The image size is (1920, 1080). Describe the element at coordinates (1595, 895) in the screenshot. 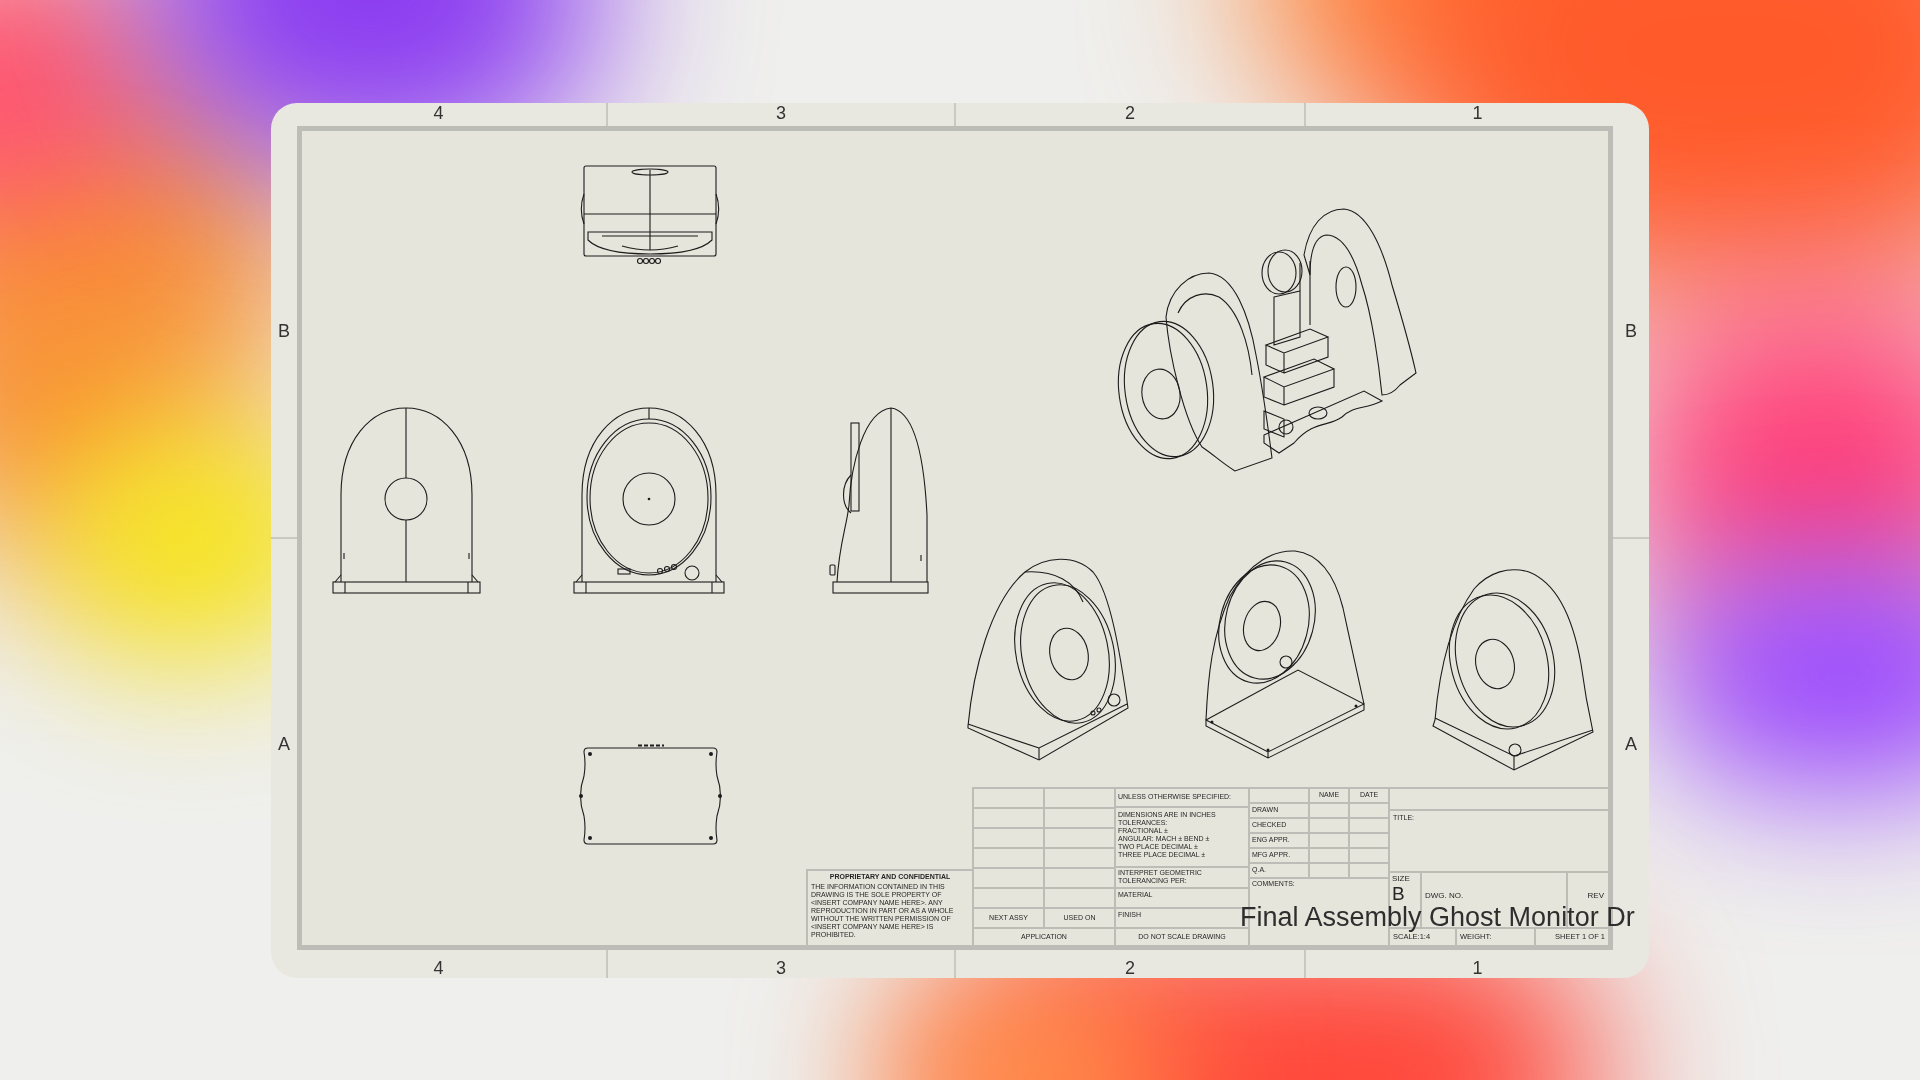

I see `revision-label: REV` at that location.